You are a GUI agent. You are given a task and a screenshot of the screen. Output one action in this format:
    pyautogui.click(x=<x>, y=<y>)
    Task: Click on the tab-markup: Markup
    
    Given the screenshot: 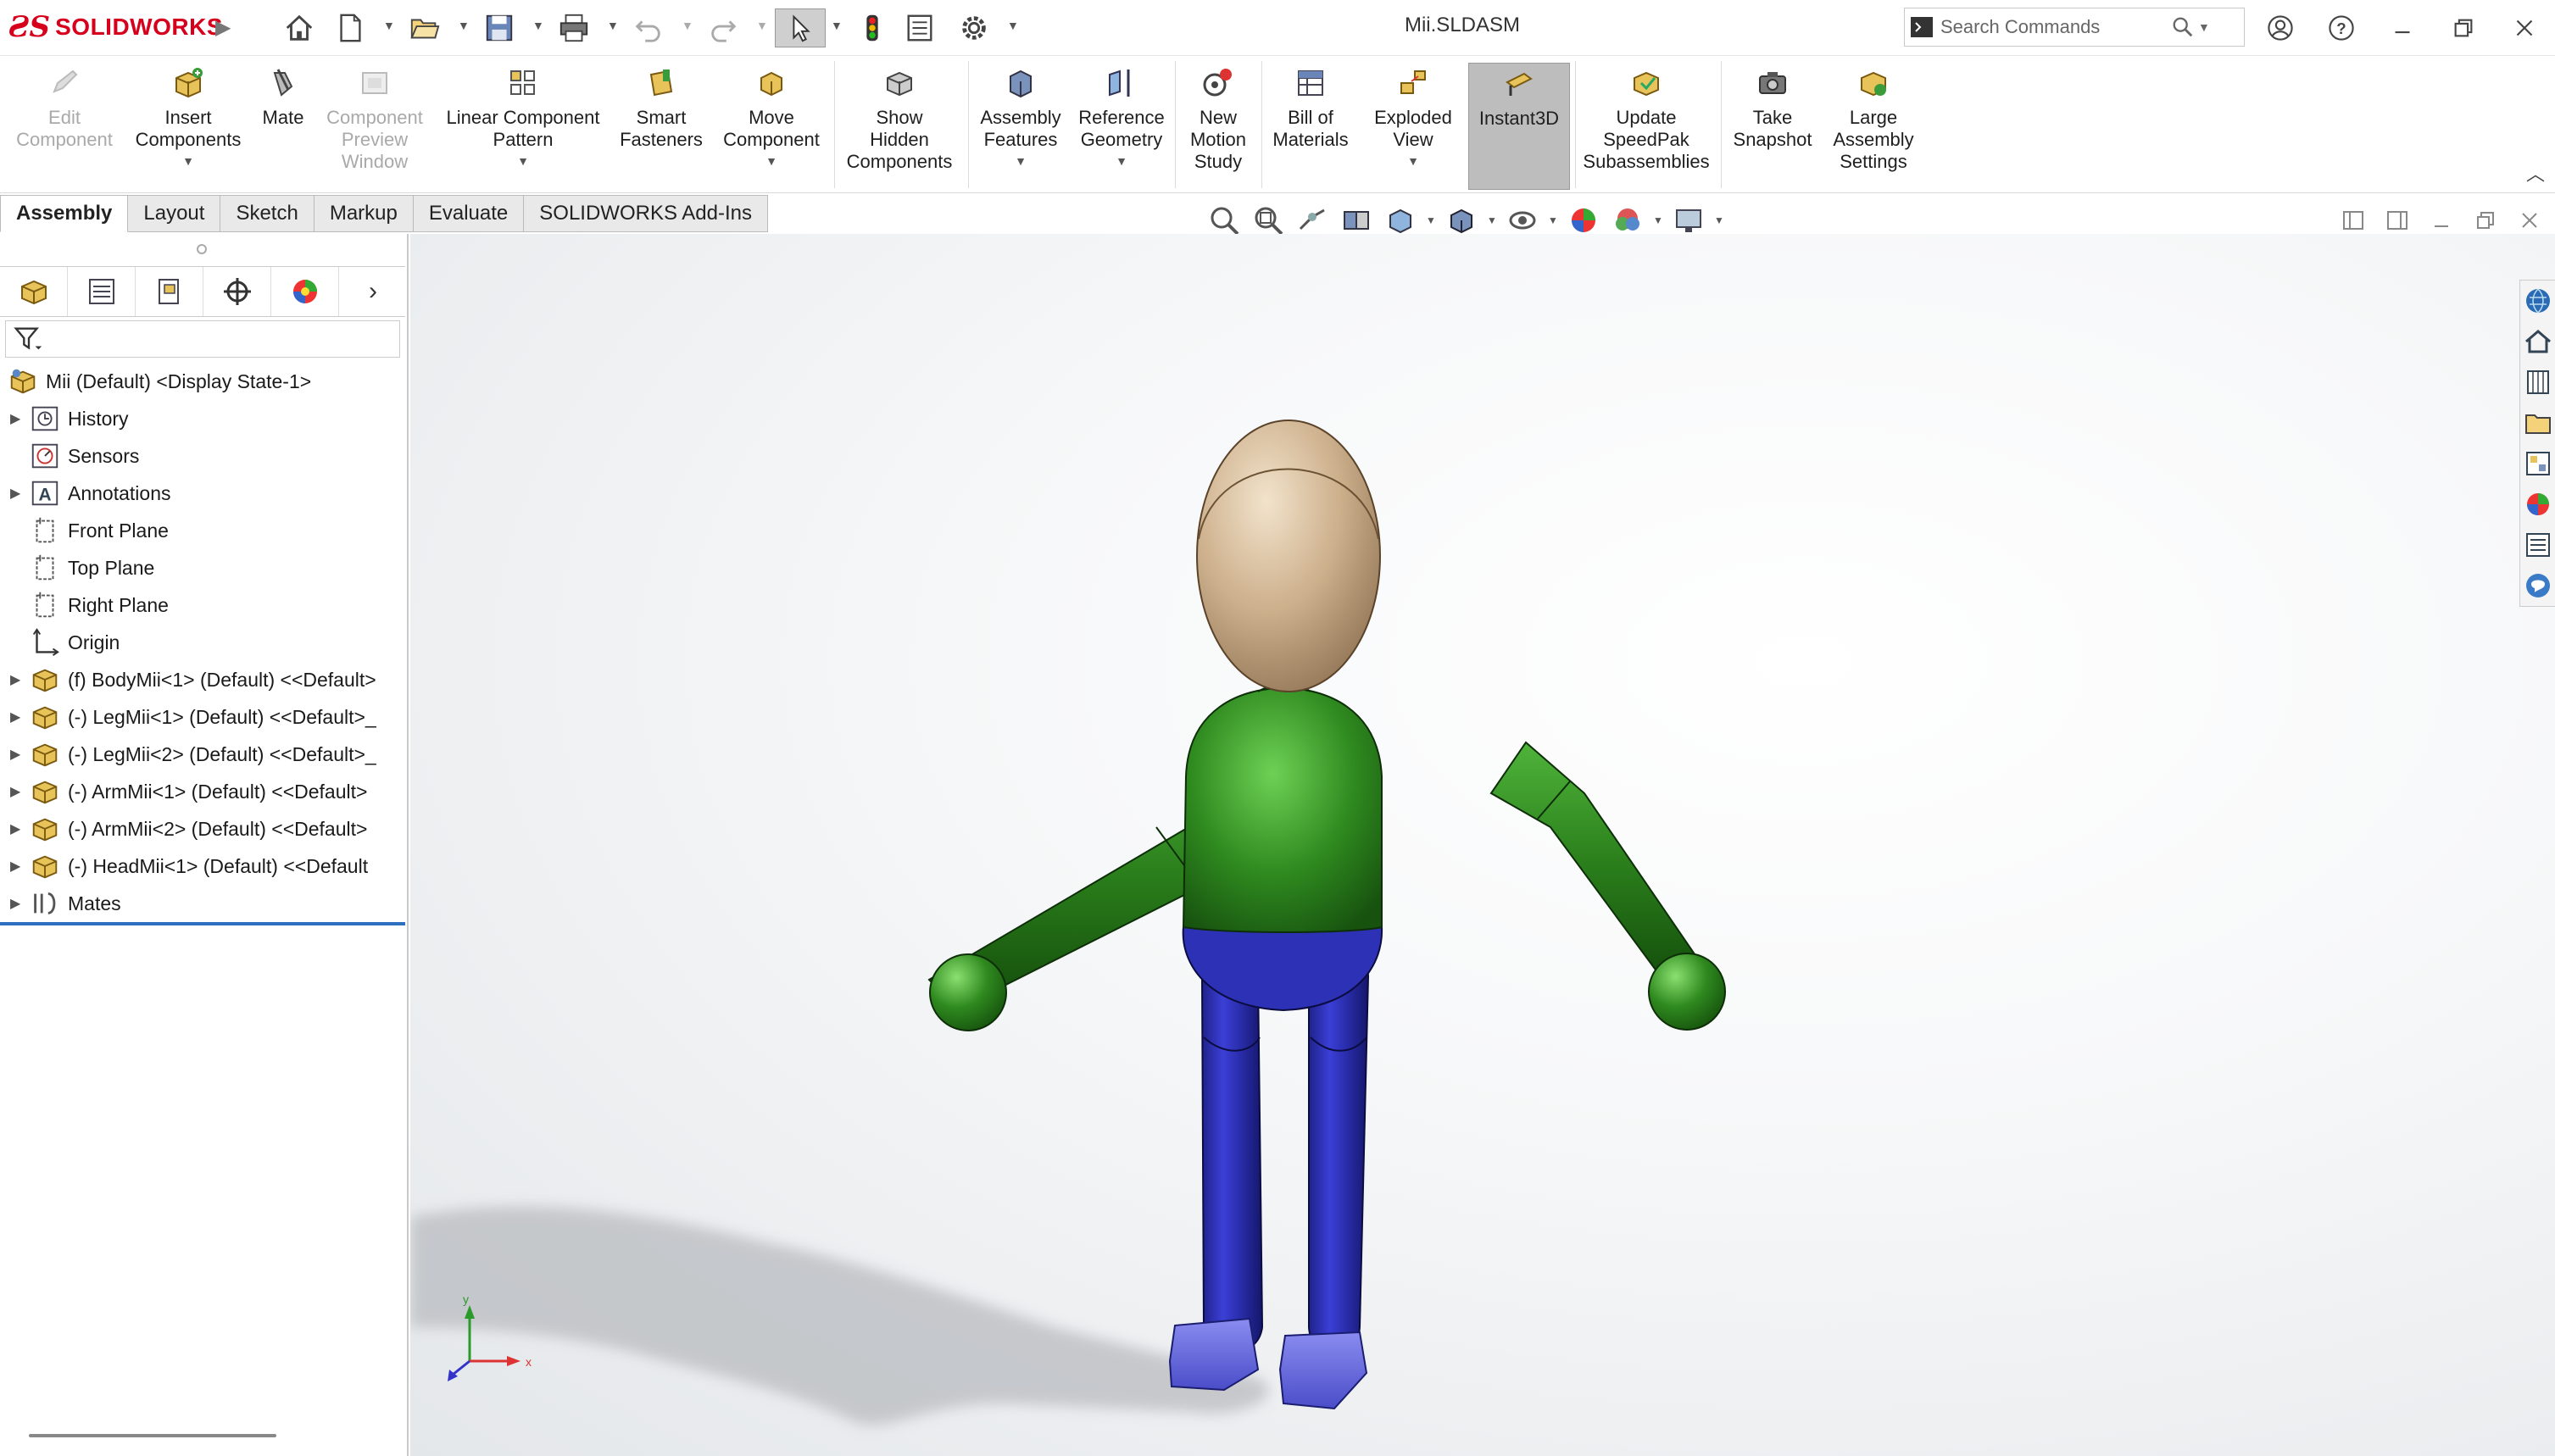 What is the action you would take?
    pyautogui.click(x=364, y=213)
    